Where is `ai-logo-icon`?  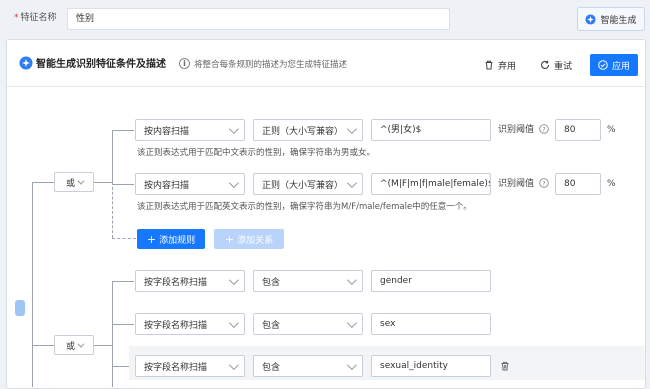 ai-logo-icon is located at coordinates (26, 63).